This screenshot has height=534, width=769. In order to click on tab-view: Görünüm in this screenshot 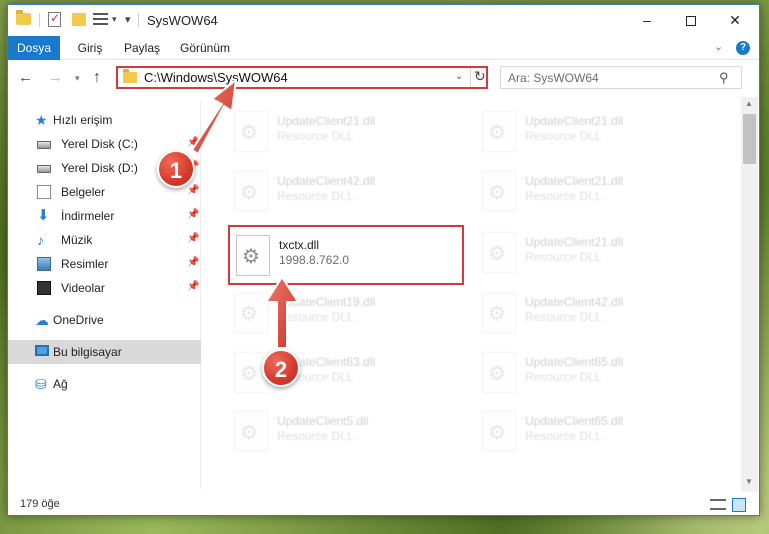, I will do `click(205, 48)`.